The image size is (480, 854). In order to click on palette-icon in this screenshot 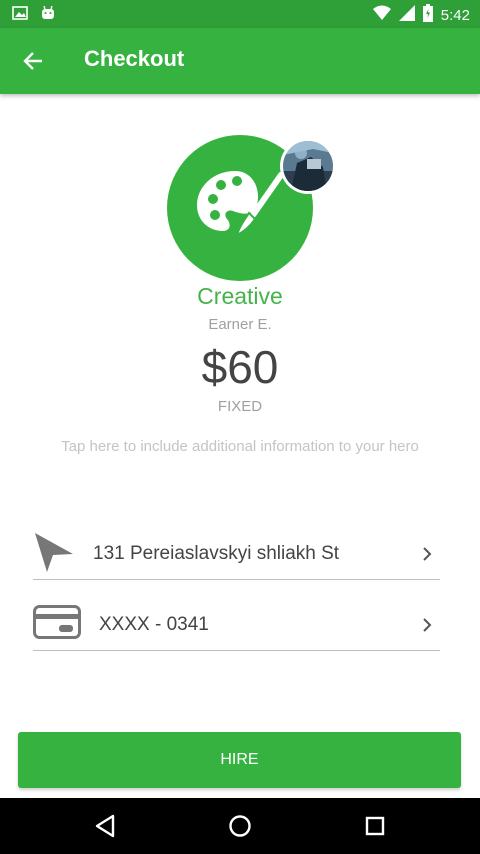, I will do `click(240, 204)`.